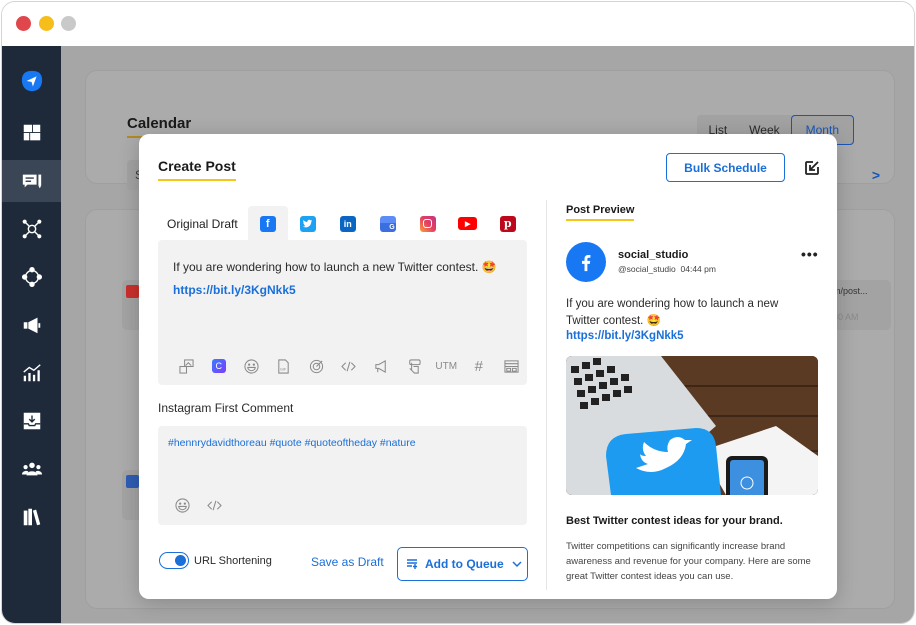 The height and width of the screenshot is (625, 916). What do you see at coordinates (810, 254) in the screenshot?
I see `more-options-icon: •••` at bounding box center [810, 254].